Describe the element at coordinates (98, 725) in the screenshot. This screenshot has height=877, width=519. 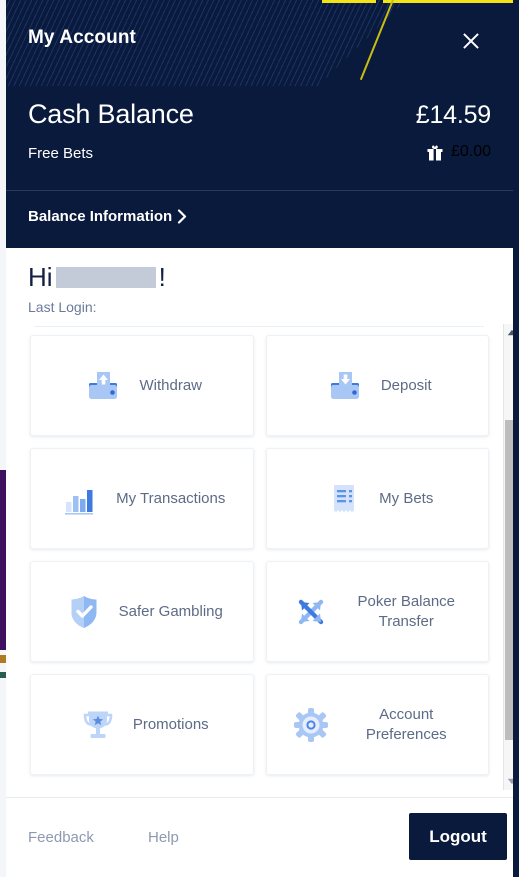
I see `trophy-star-icon` at that location.